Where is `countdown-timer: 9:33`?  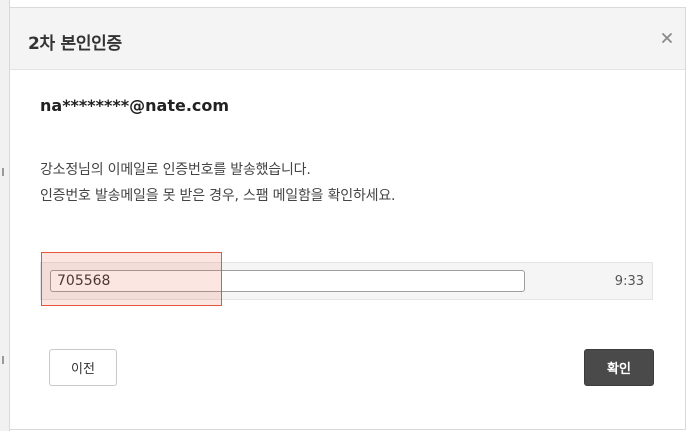 countdown-timer: 9:33 is located at coordinates (629, 281).